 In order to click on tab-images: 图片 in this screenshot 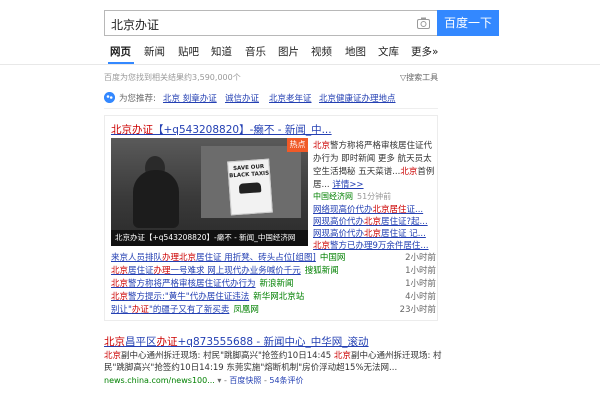, I will do `click(288, 51)`.